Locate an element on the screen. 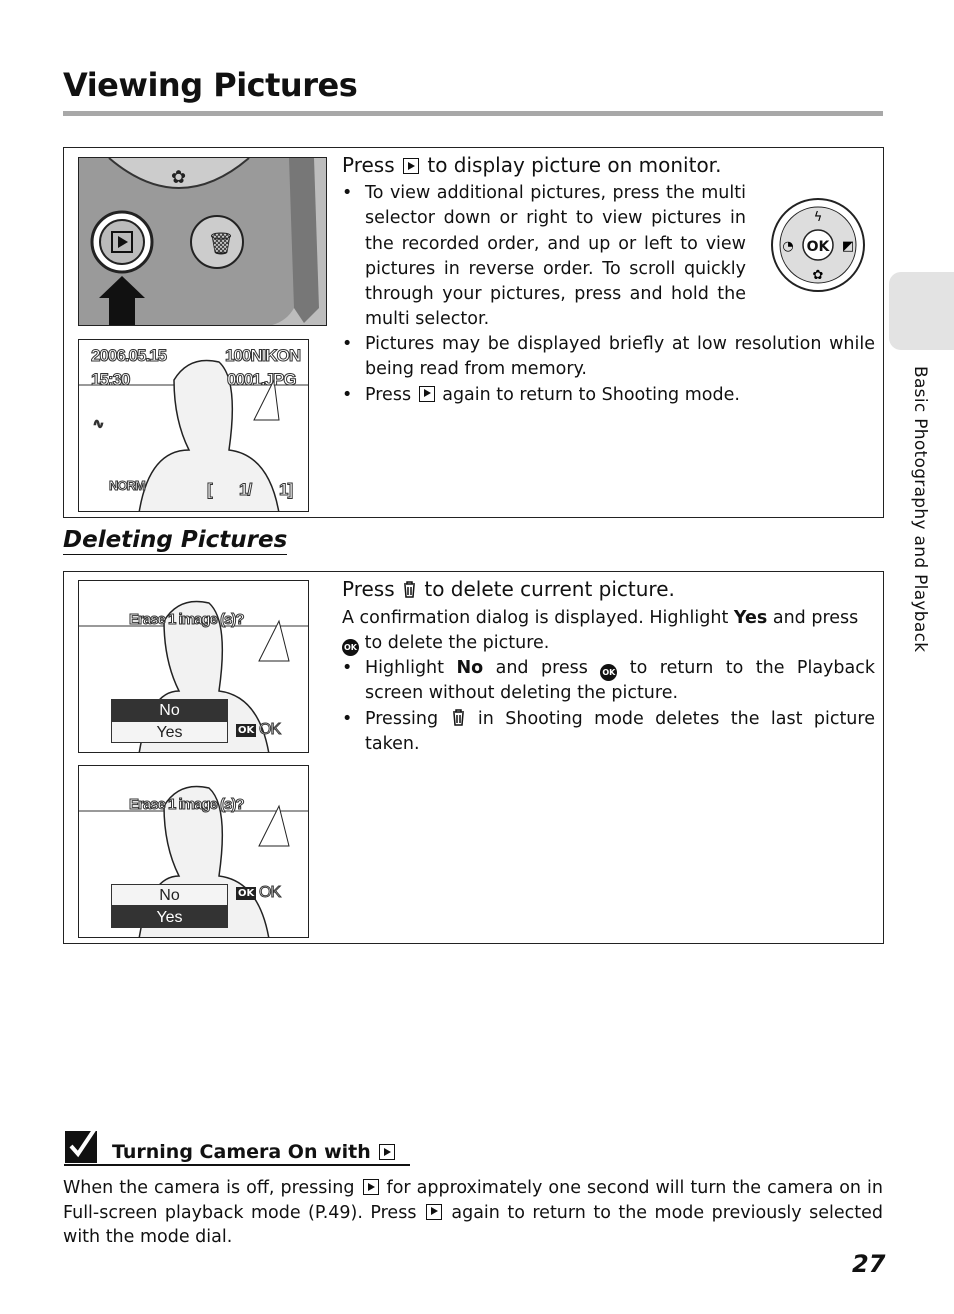 The width and height of the screenshot is (954, 1314). lcd-folder: 100NIKON is located at coordinates (262, 356).